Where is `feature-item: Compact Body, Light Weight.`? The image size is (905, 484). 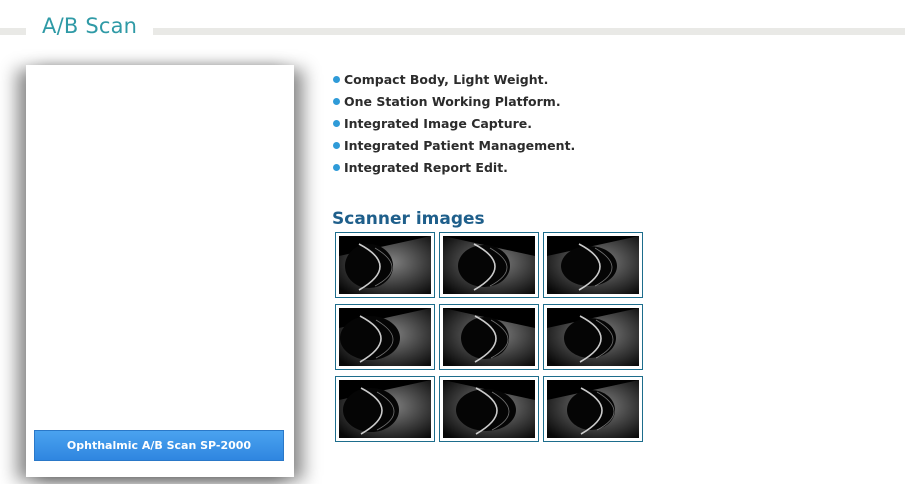 feature-item: Compact Body, Light Weight. is located at coordinates (454, 79).